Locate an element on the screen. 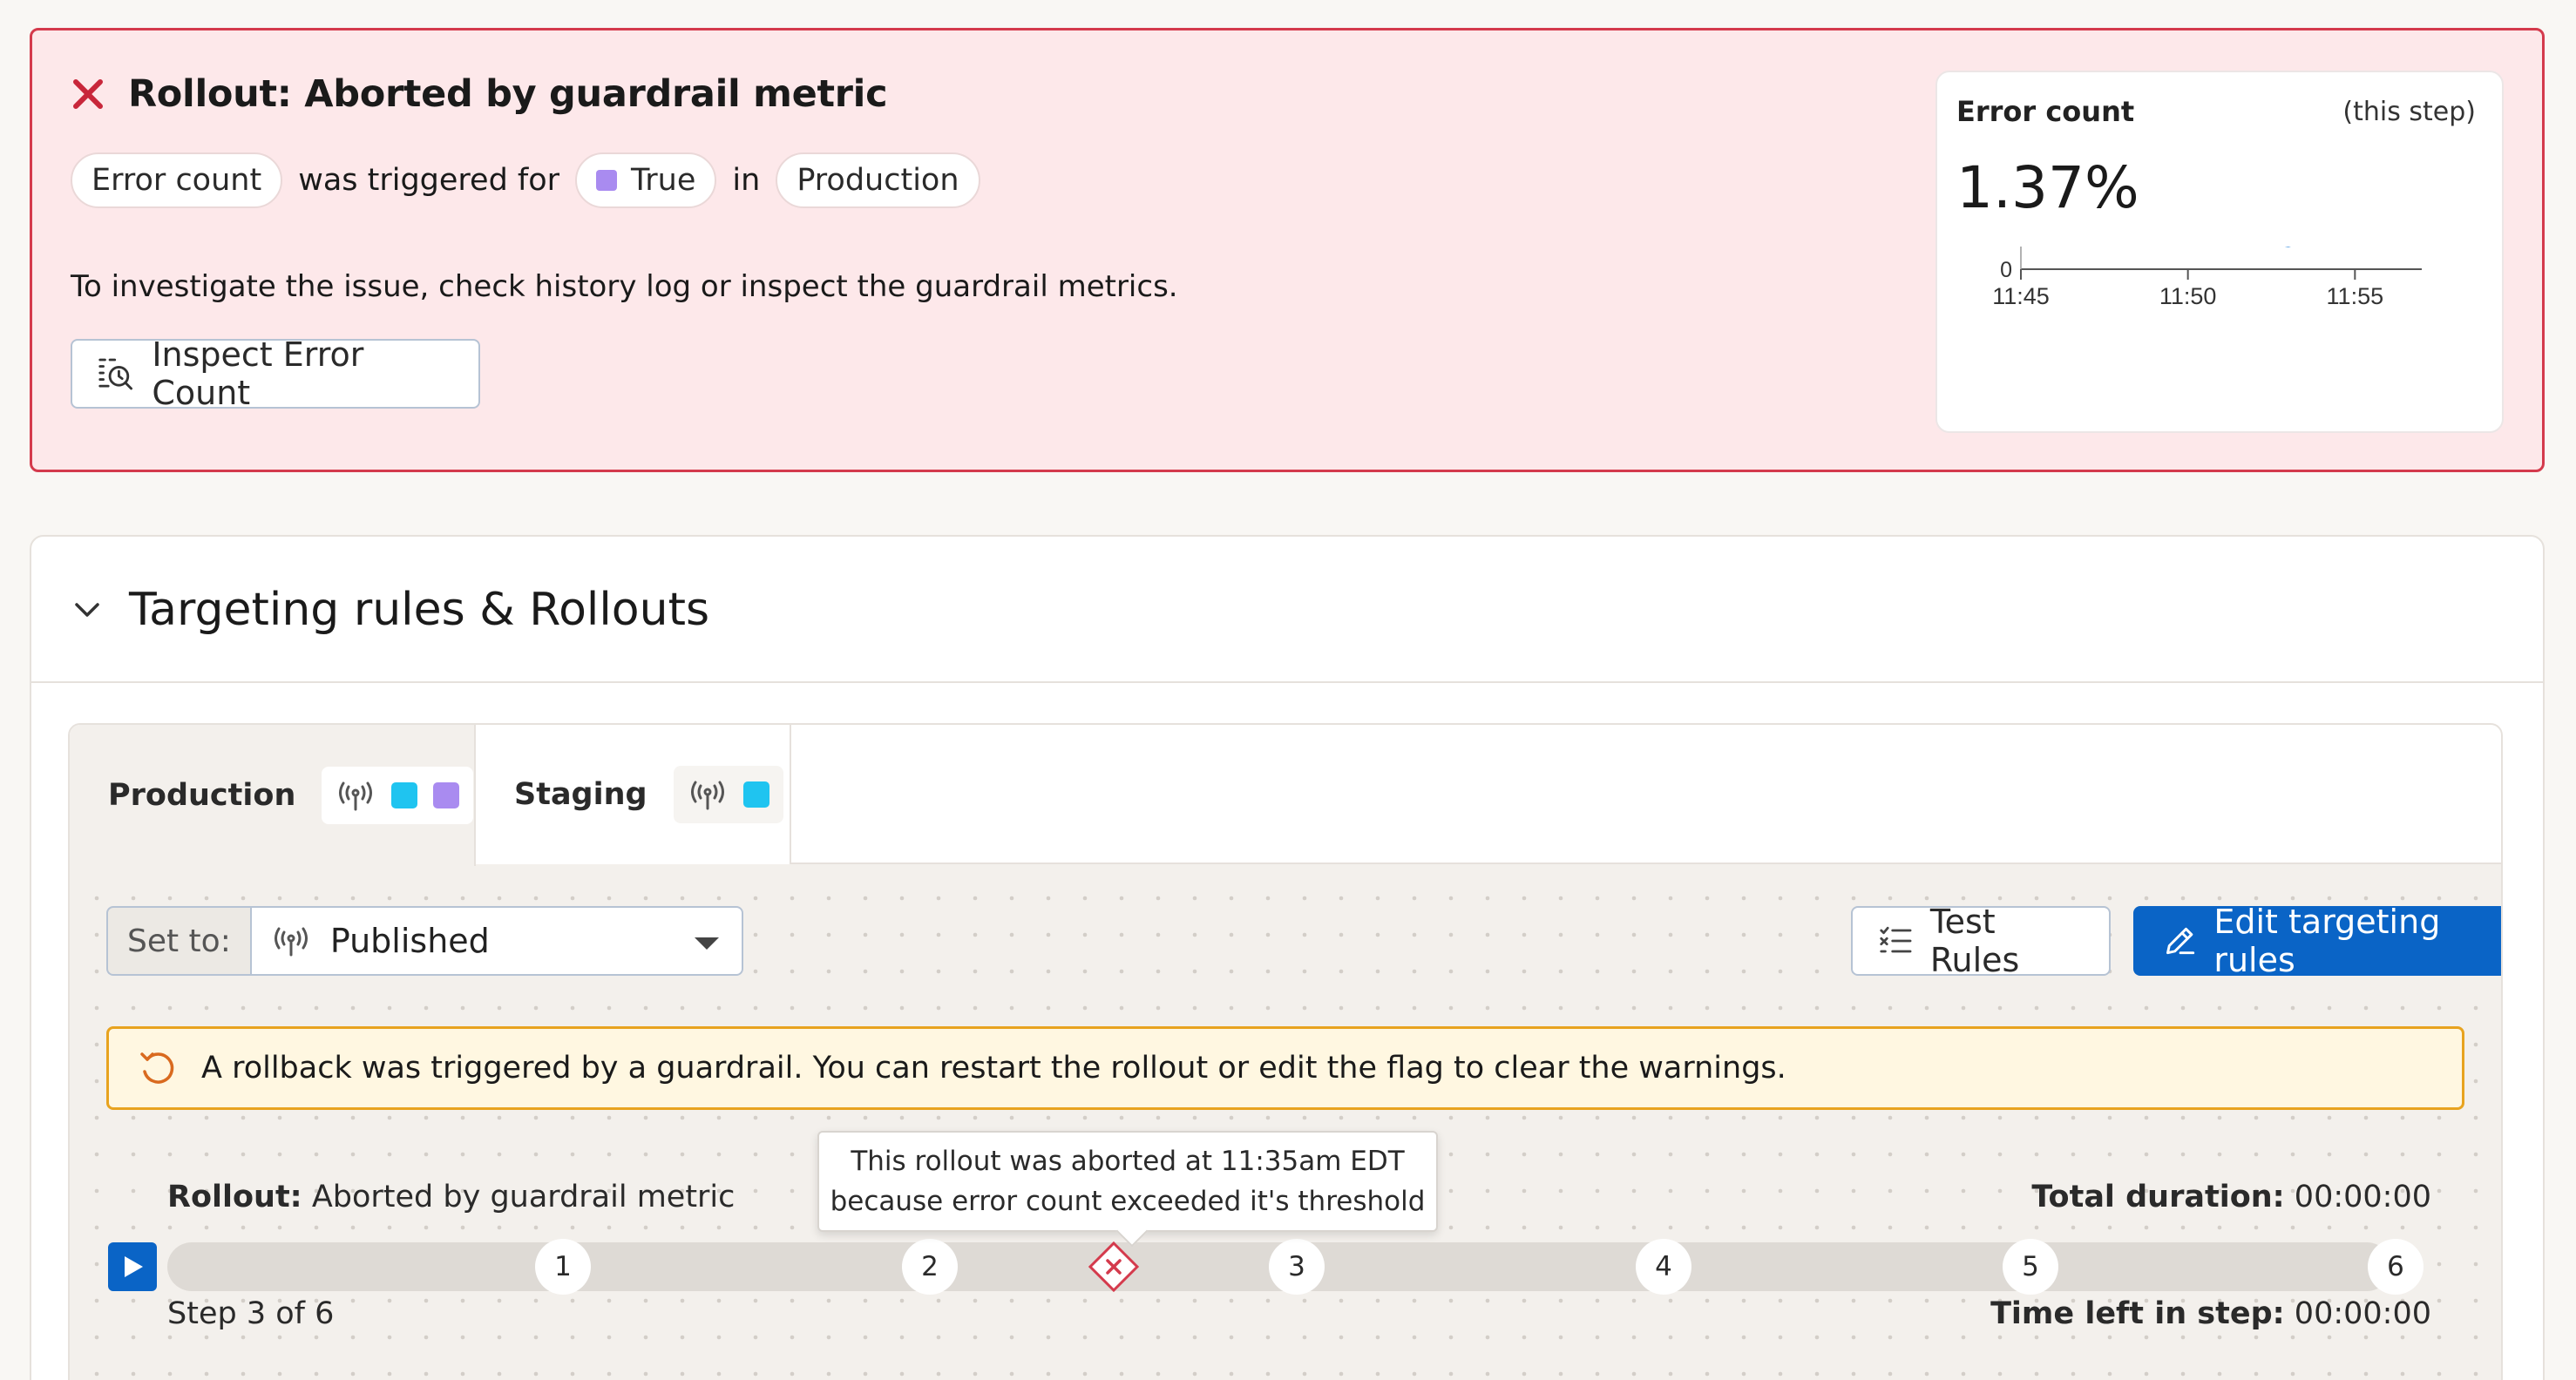 Image resolution: width=2576 pixels, height=1380 pixels. play-icon is located at coordinates (134, 1266).